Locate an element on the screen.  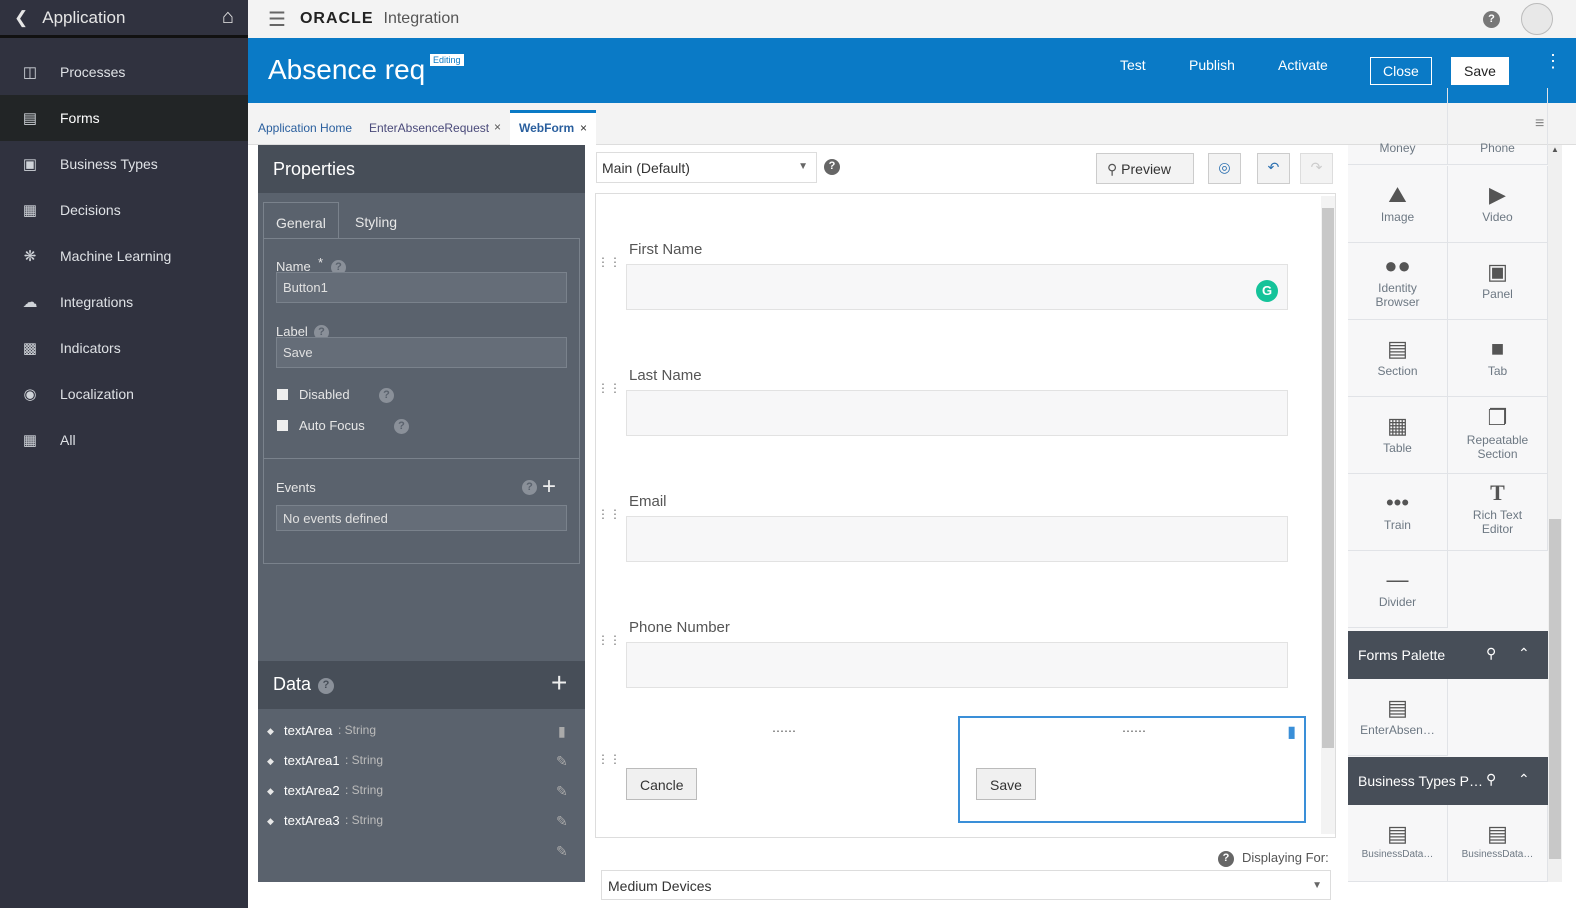
sidebar-item-machine-learning: ❋ Machine Learning is located at coordinates (124, 256).